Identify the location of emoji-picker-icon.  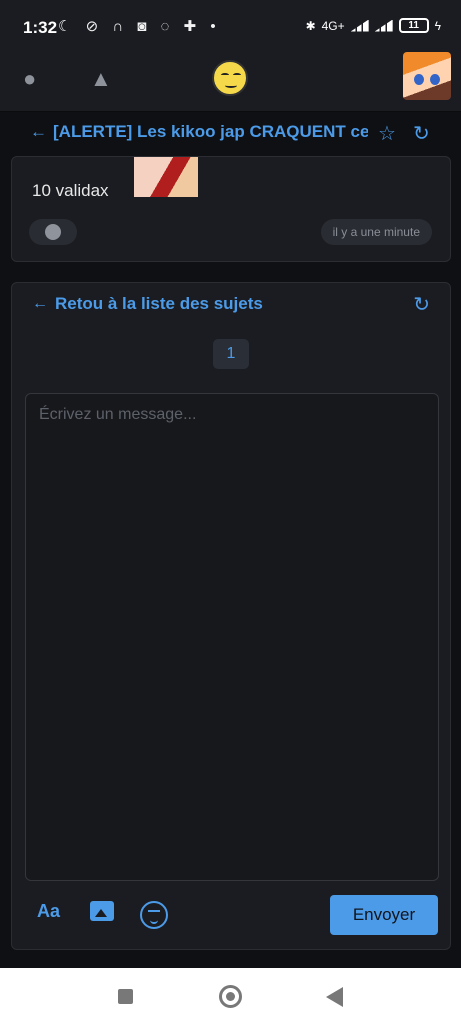
(154, 915).